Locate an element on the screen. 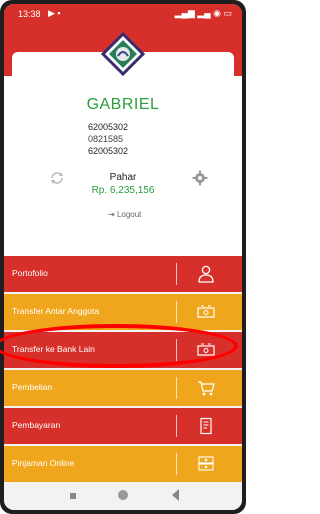  menu-item-label: Transfer Antar Anggota is located at coordinates (56, 311).